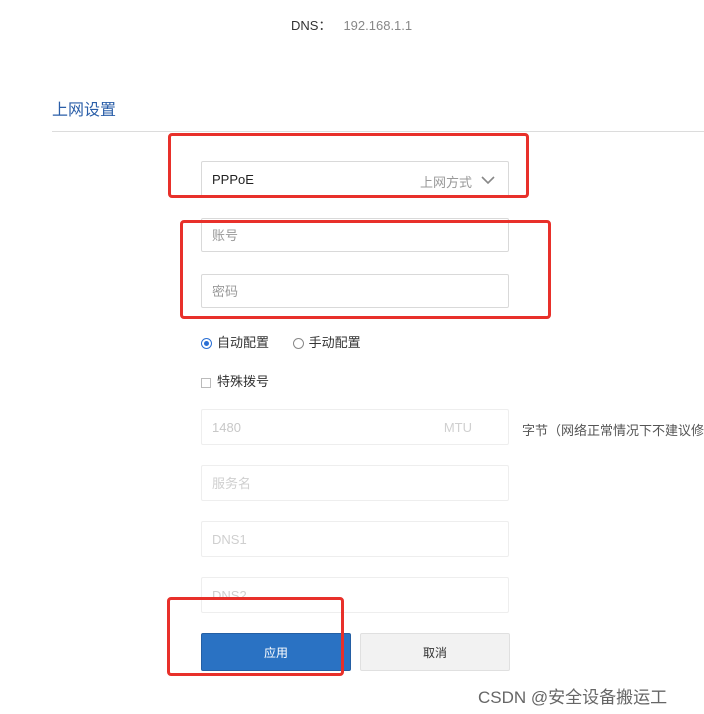 The width and height of the screenshot is (704, 714). I want to click on dns2-wrapper, so click(355, 595).